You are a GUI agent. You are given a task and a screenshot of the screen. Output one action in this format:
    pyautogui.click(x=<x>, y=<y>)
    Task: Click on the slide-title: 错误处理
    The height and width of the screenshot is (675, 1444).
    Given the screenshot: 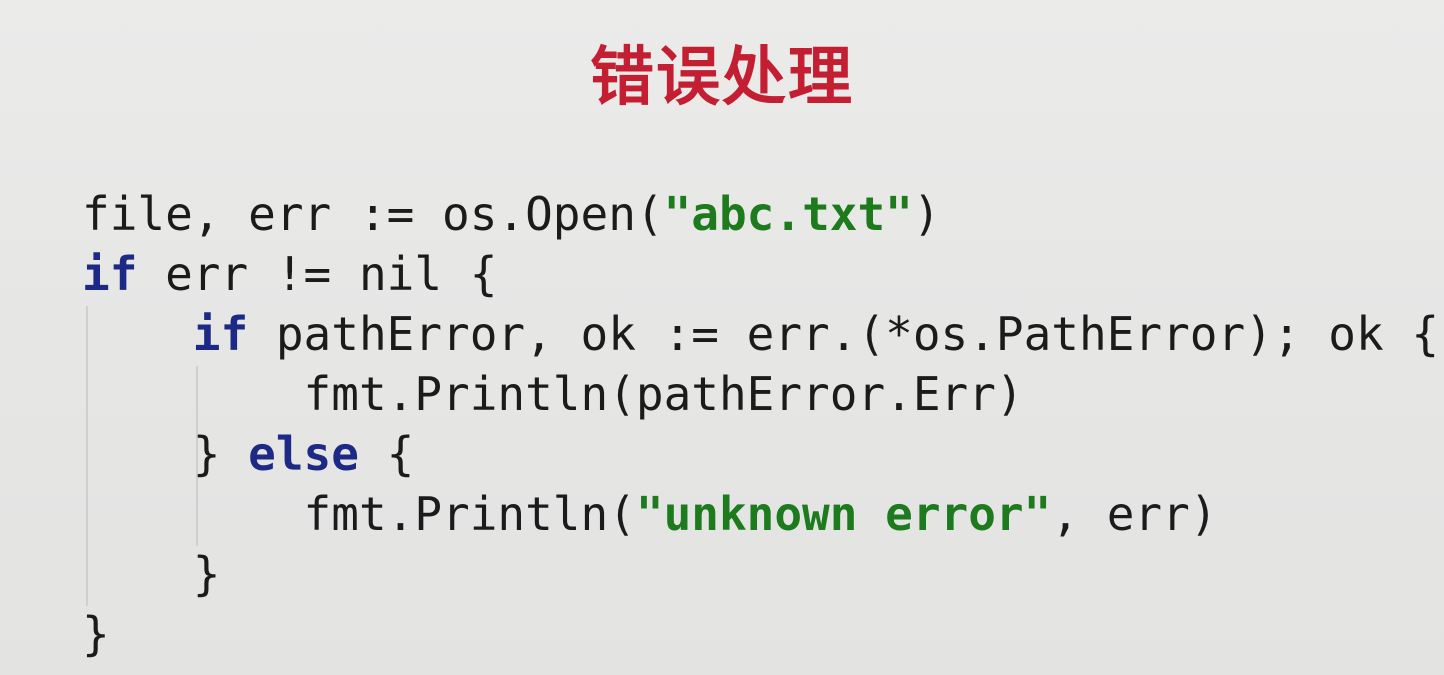 What is the action you would take?
    pyautogui.click(x=722, y=78)
    